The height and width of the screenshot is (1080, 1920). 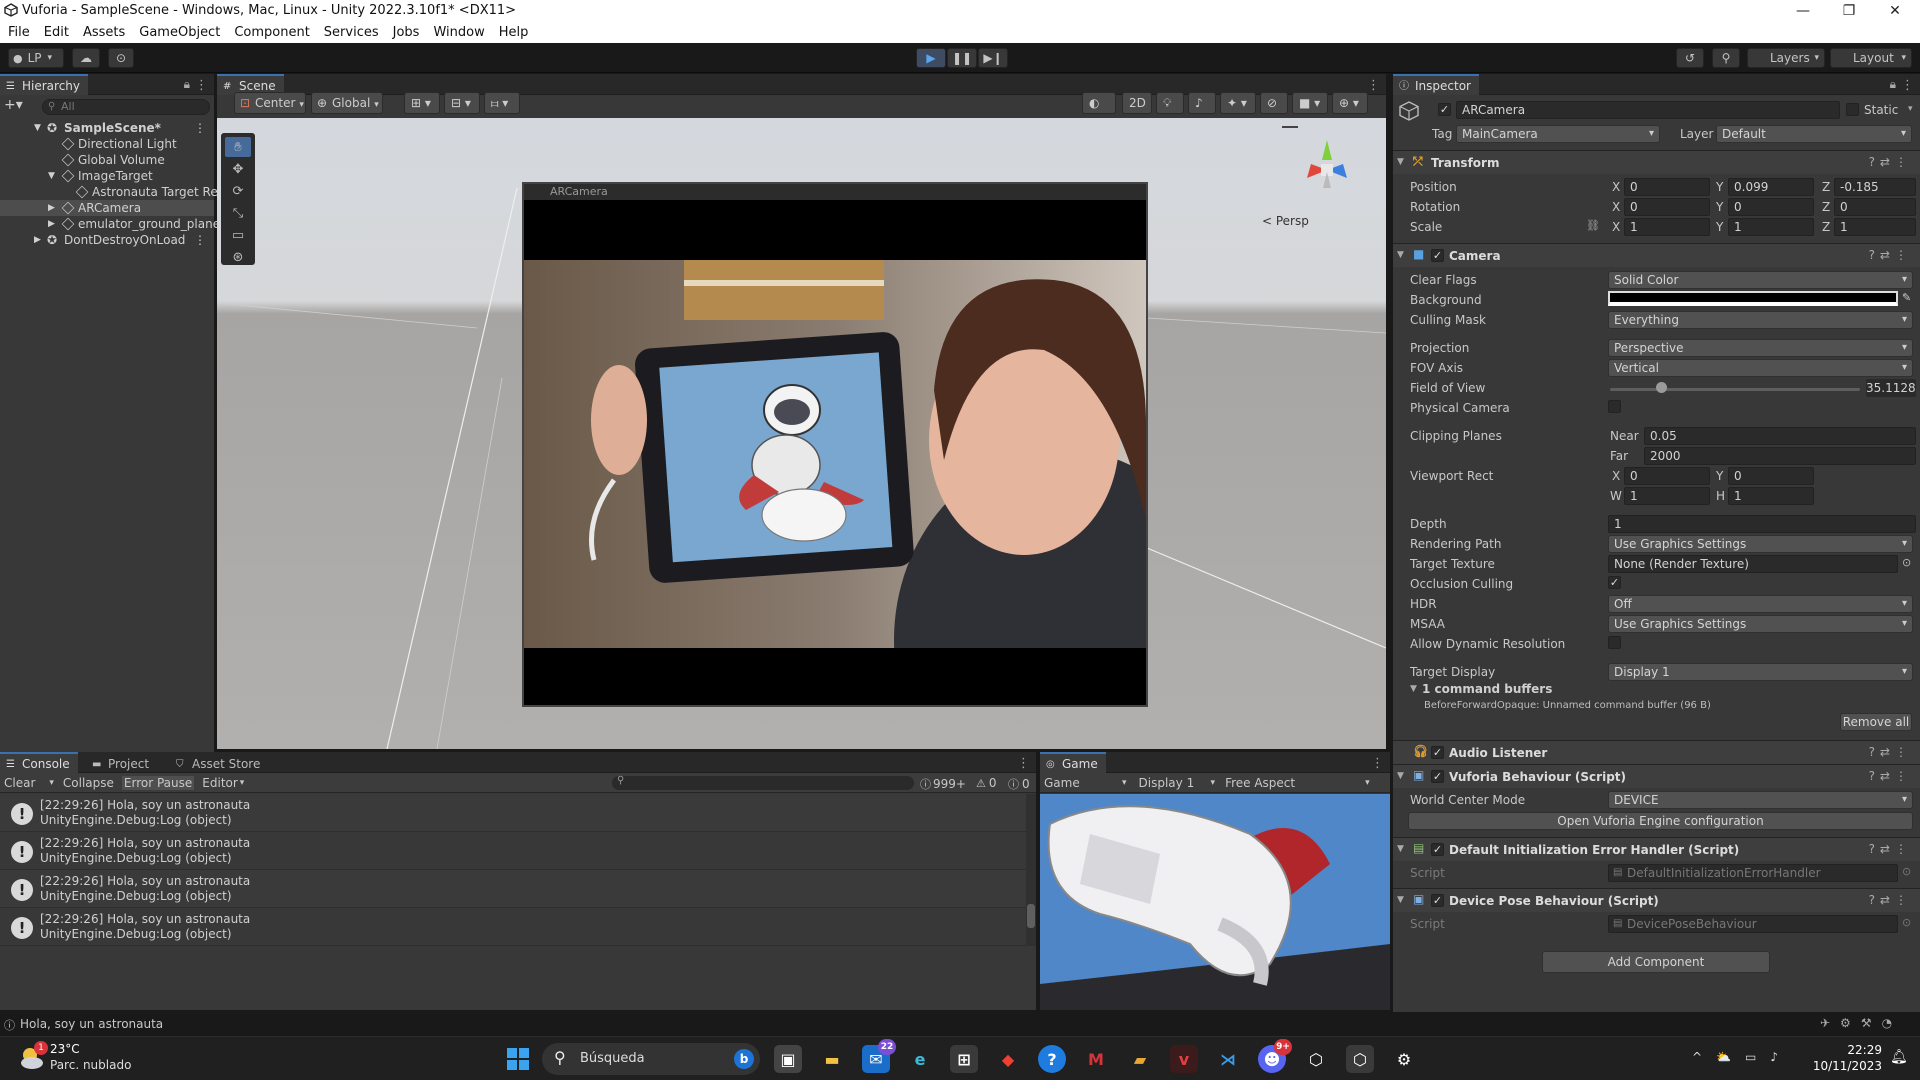 I want to click on display-dropdown: Display 1, so click(x=1175, y=783).